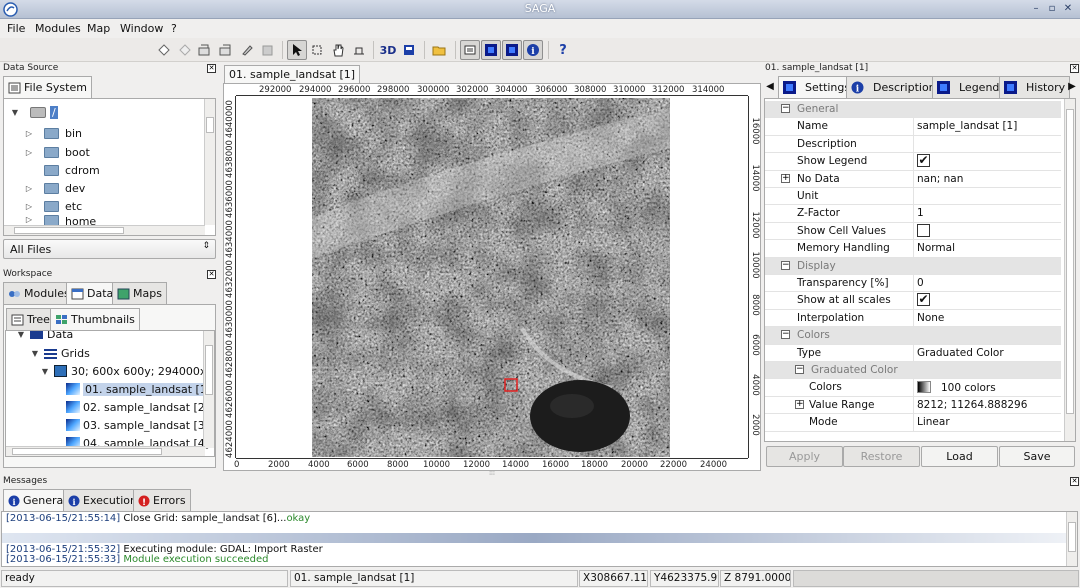  Describe the element at coordinates (140, 389) in the screenshot. I see `tree-item-grid-1: 01. sample_landsat [1]` at that location.